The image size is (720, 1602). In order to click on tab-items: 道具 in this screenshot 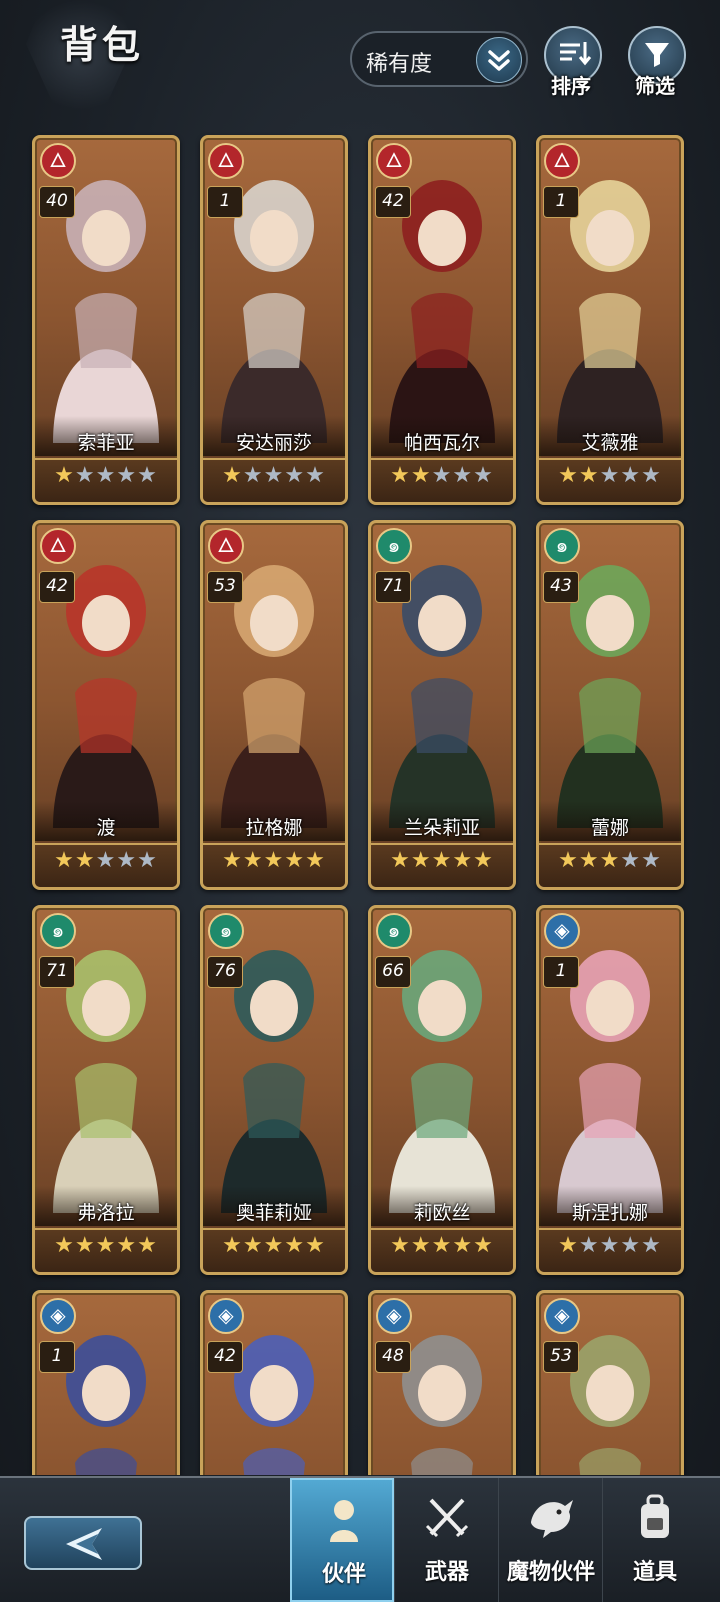, I will do `click(654, 1540)`.